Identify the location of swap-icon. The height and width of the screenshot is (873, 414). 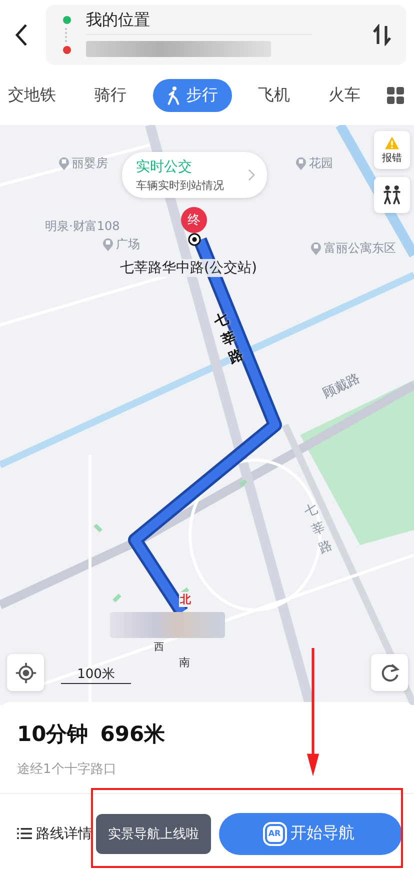
(382, 35).